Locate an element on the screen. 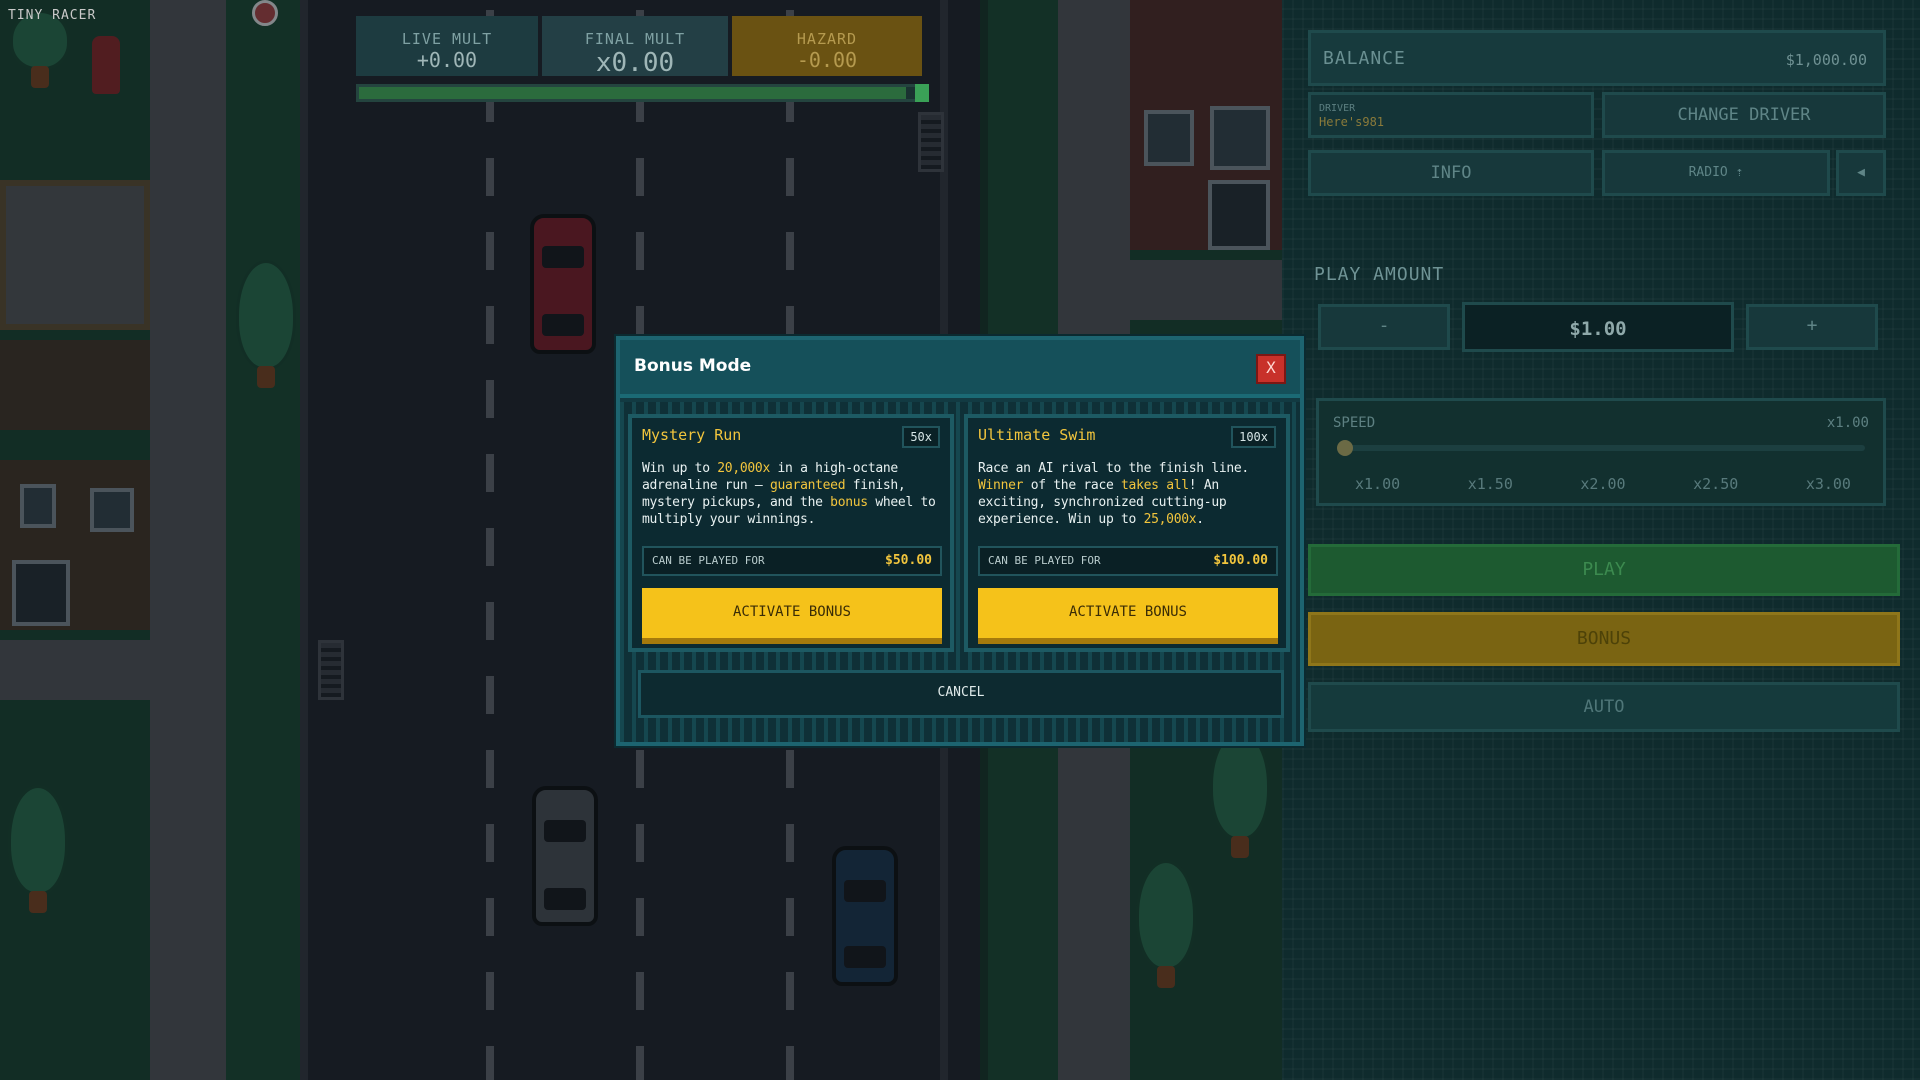 This screenshot has width=1920, height=1080. highlight-text: 20,000x is located at coordinates (743, 468).